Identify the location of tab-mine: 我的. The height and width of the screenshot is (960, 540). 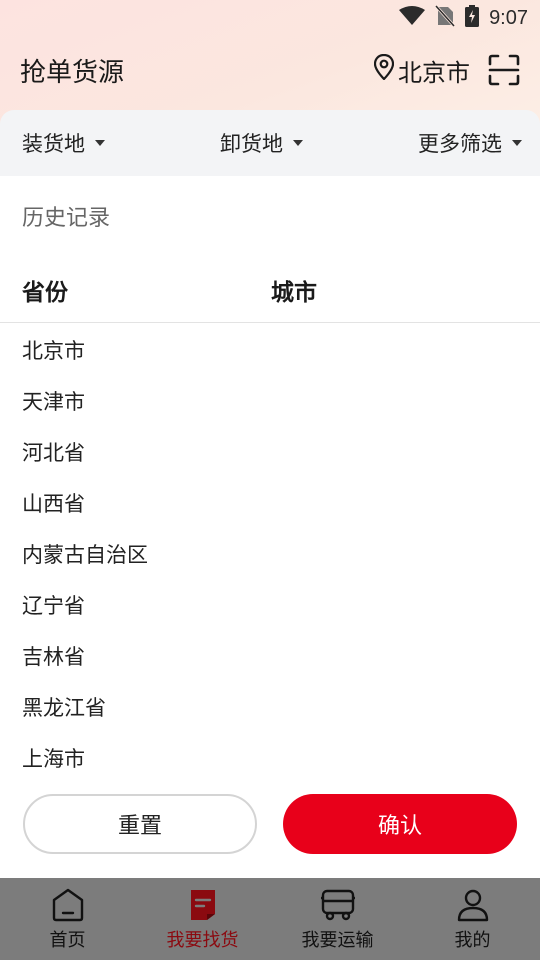
(472, 919).